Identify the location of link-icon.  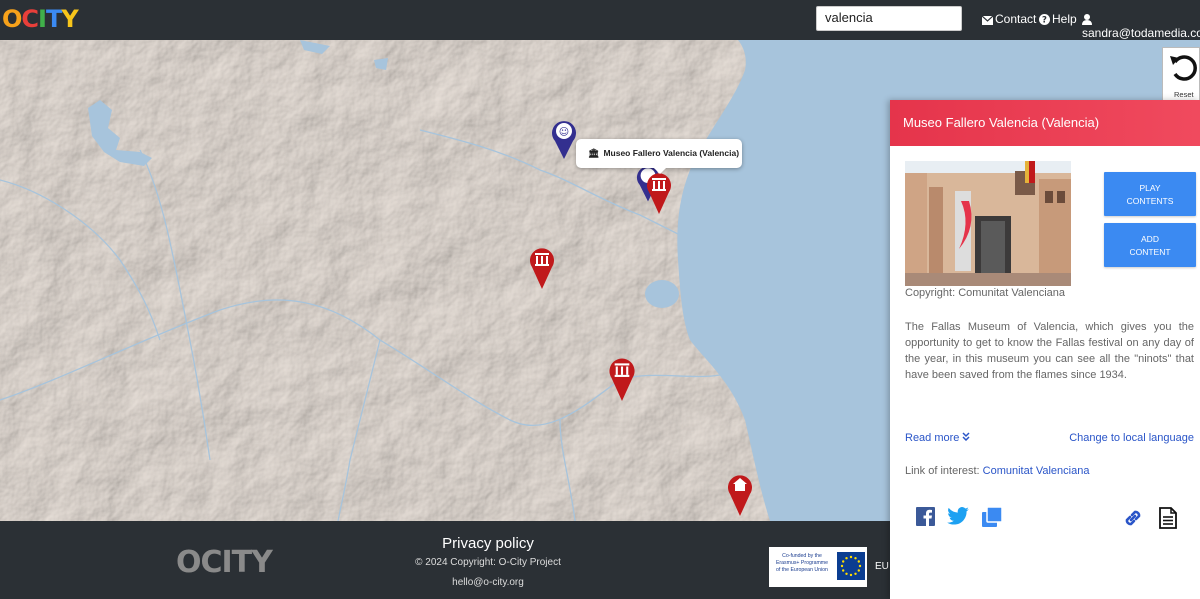
(1133, 518).